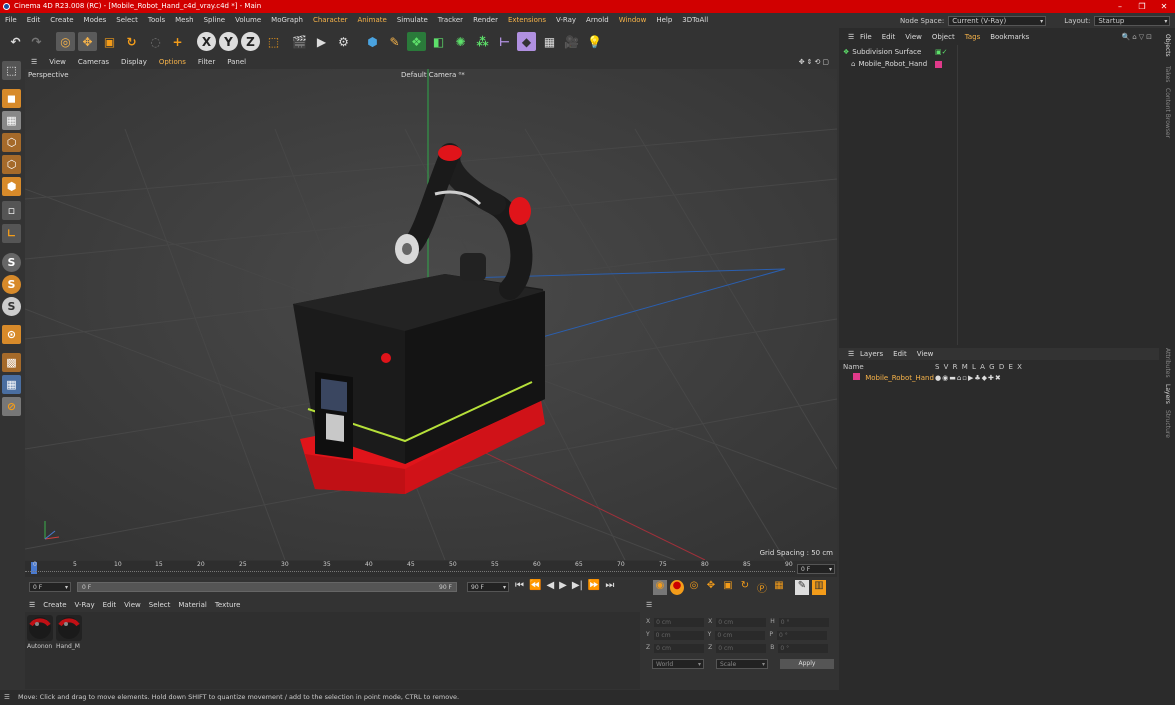 The height and width of the screenshot is (705, 1175). Describe the element at coordinates (695, 20) in the screenshot. I see `menu-3dtoall: 3DToAll` at that location.